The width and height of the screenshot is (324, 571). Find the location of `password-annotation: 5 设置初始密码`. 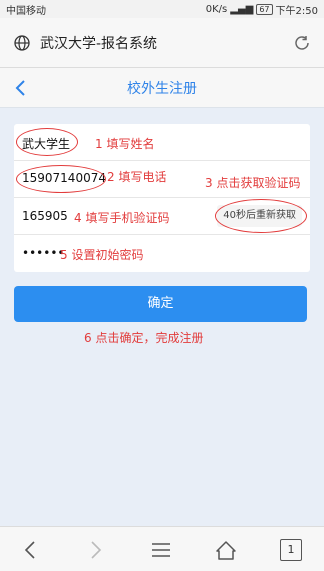

password-annotation: 5 设置初始密码 is located at coordinates (102, 255).